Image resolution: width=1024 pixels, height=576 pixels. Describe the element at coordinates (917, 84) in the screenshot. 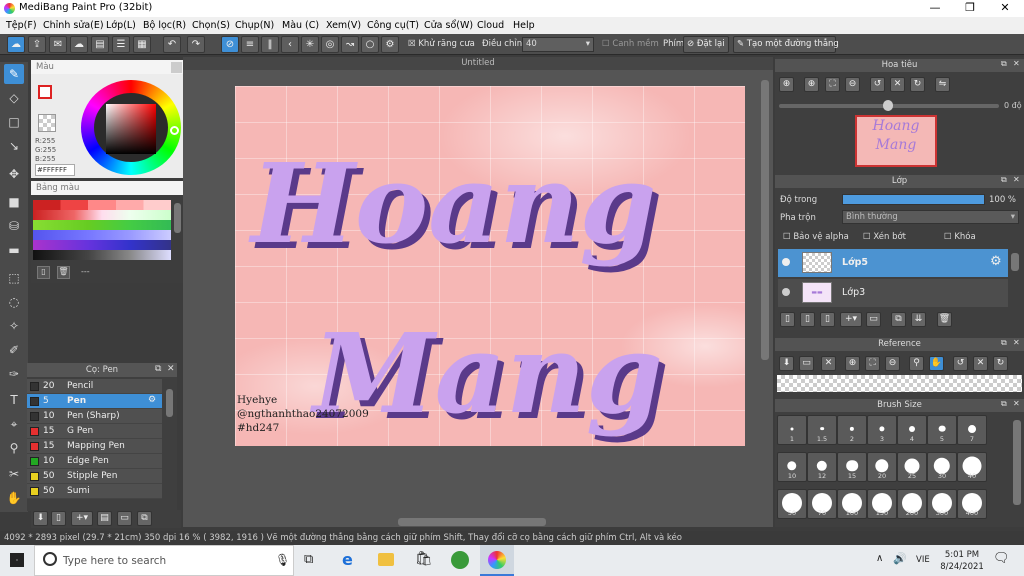

I see `rotate-right-icon: ↻` at that location.